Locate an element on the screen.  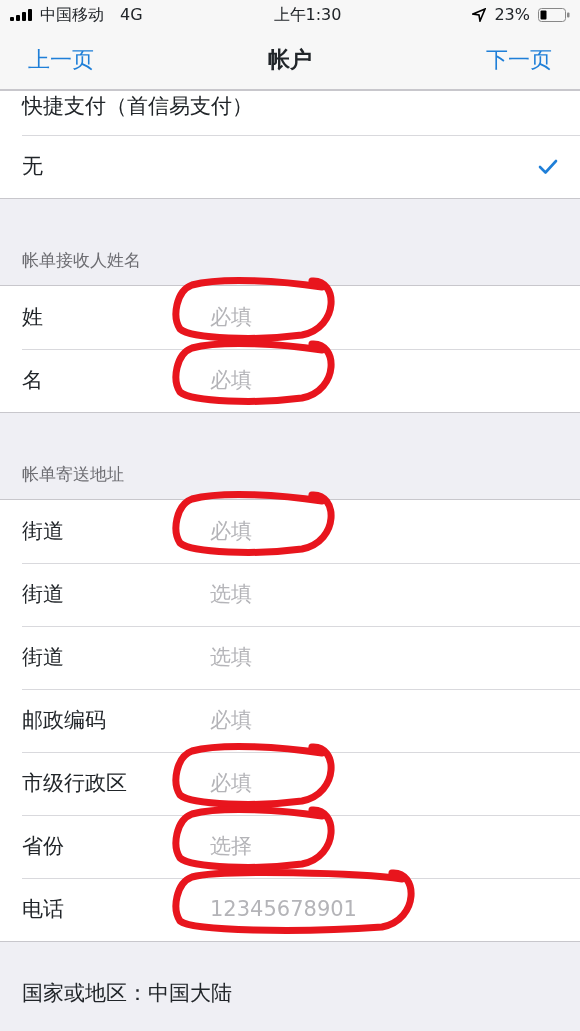
field-label: 姓 is located at coordinates (33, 317).